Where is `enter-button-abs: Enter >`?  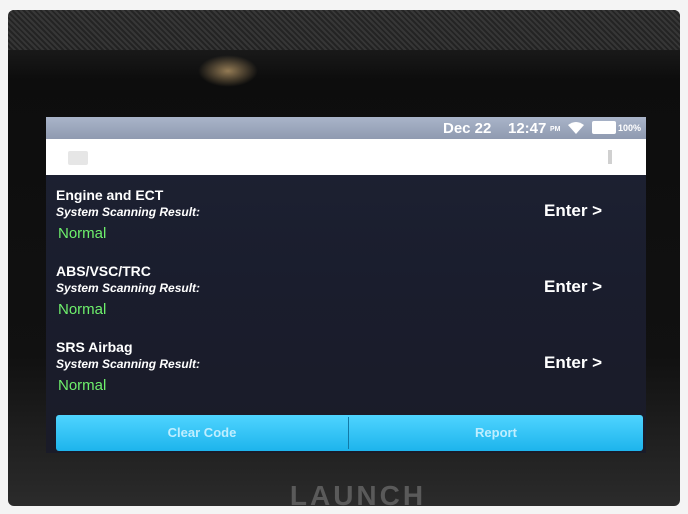 enter-button-abs: Enter > is located at coordinates (579, 287).